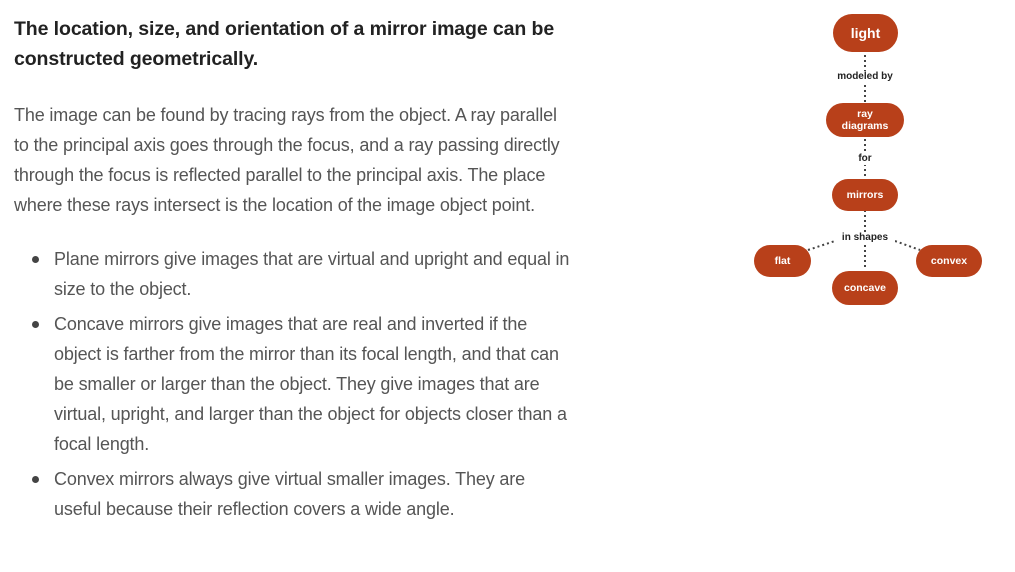 The image size is (1015, 572). What do you see at coordinates (865, 159) in the screenshot?
I see `link-label-for: for` at bounding box center [865, 159].